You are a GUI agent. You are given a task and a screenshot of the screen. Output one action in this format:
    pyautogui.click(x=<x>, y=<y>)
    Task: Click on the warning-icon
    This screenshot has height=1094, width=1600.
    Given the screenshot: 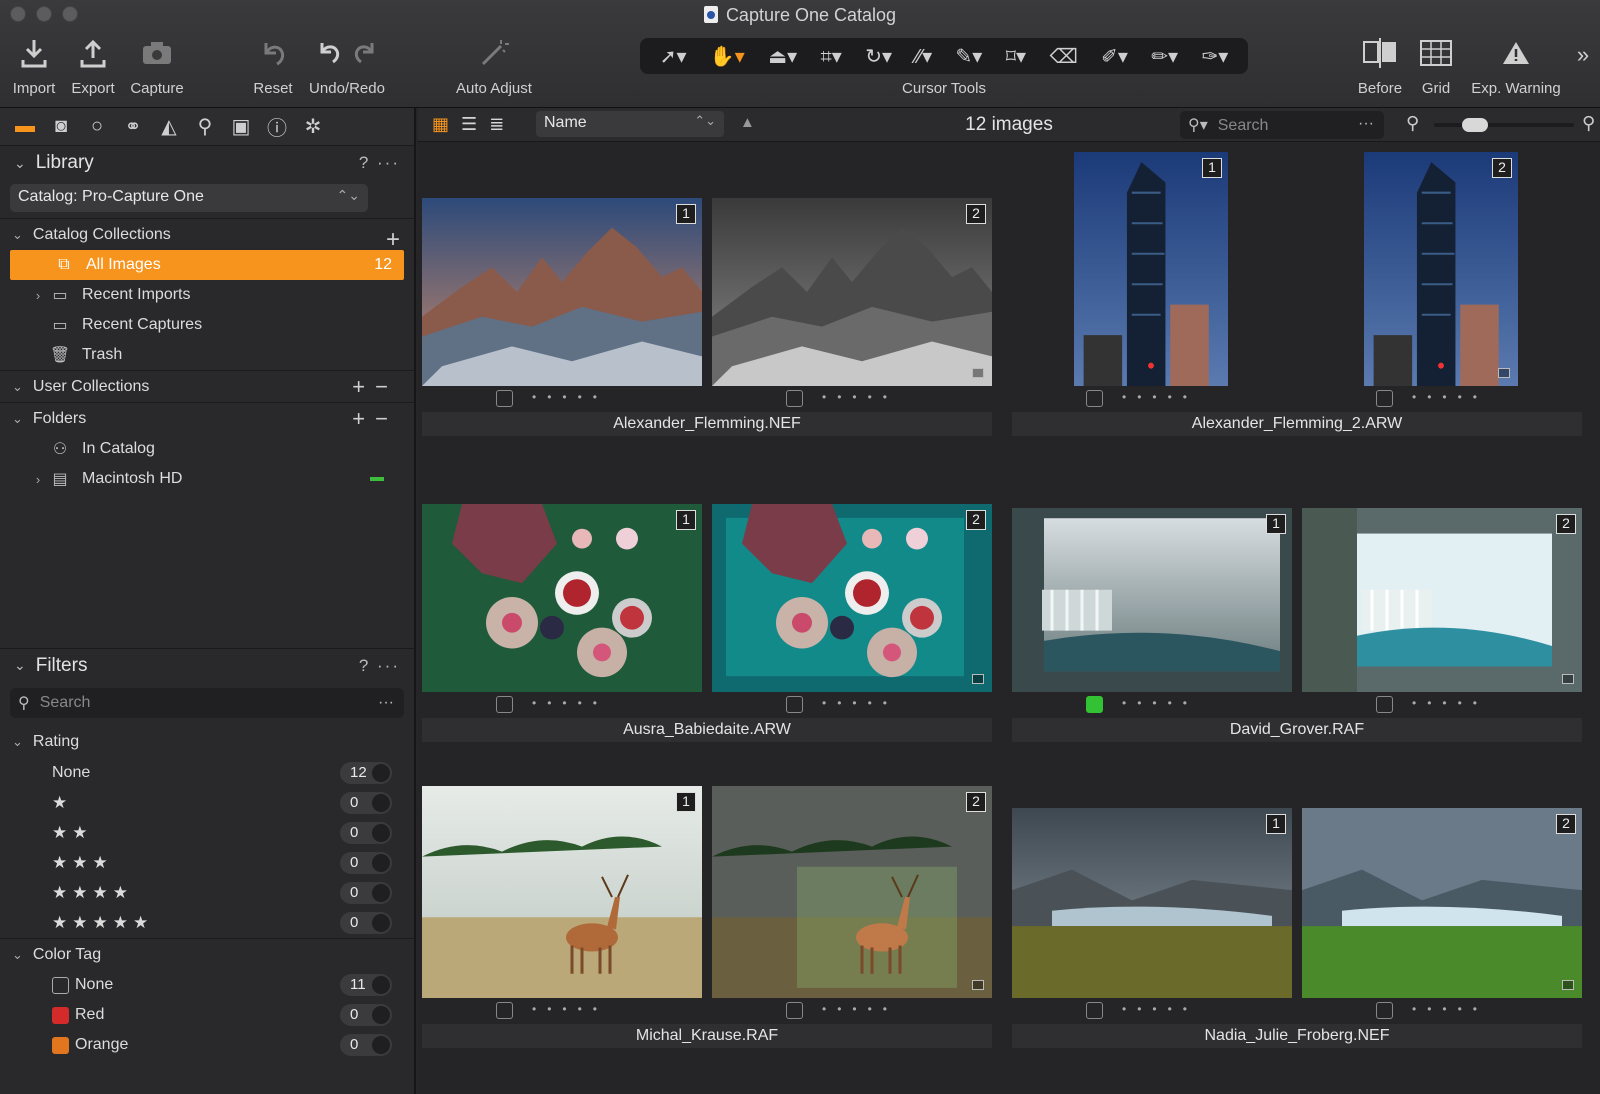 What is the action you would take?
    pyautogui.click(x=1516, y=53)
    